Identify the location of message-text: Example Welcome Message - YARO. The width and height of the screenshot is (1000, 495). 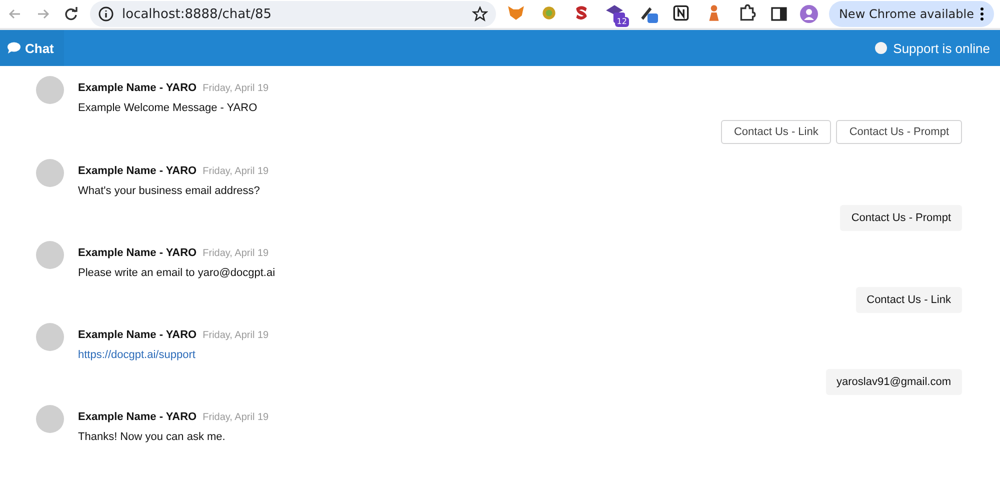
(168, 108).